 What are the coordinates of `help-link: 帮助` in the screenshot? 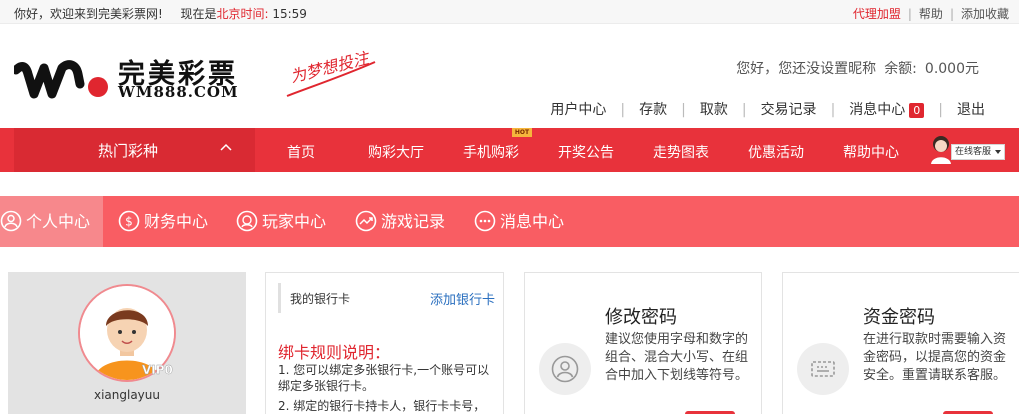 It's located at (931, 14).